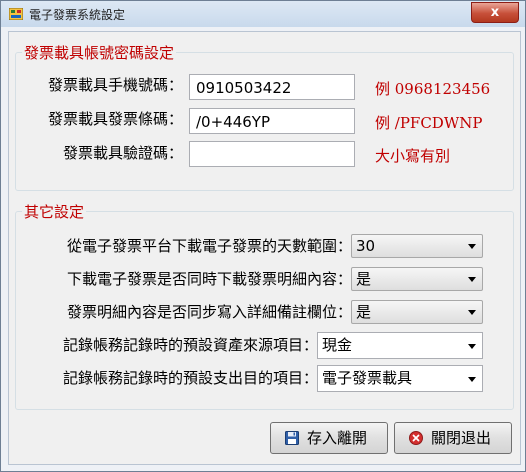 This screenshot has width=526, height=472. I want to click on download-detail-label: 下載電子發票是否同時下載發票明細內容：, so click(209, 279).